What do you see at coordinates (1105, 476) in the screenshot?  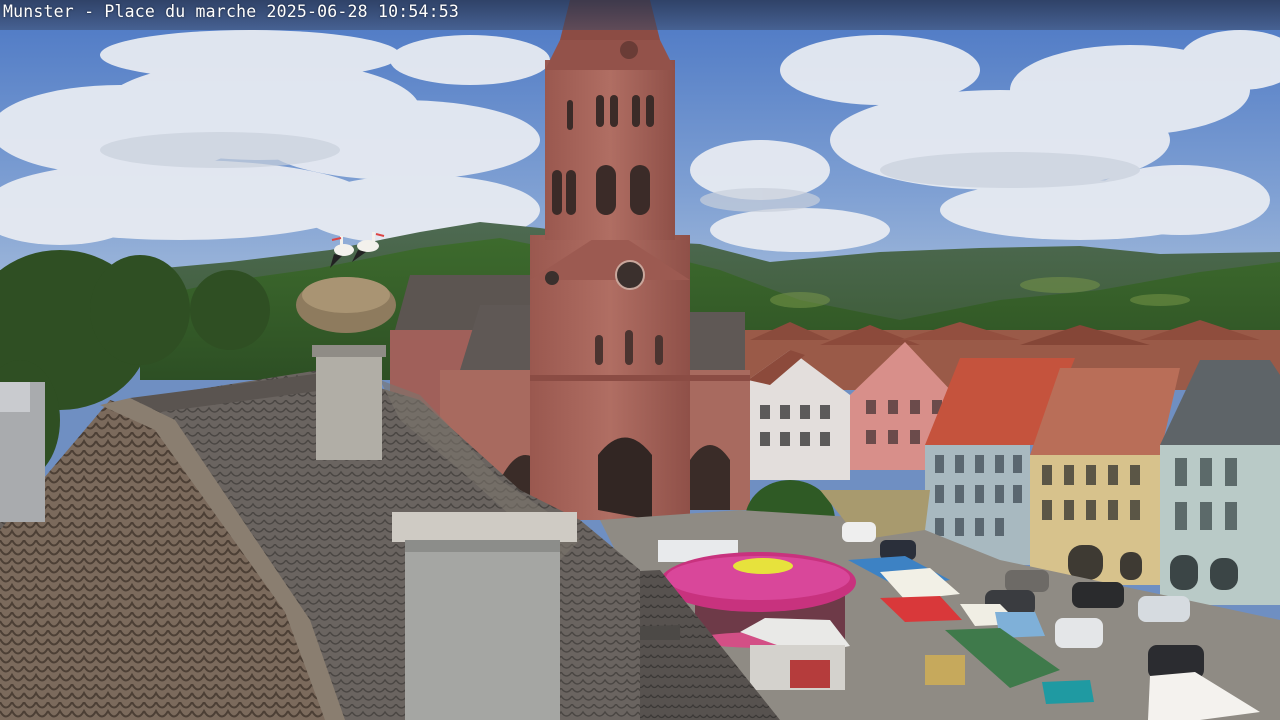 I see `yellow-building` at bounding box center [1105, 476].